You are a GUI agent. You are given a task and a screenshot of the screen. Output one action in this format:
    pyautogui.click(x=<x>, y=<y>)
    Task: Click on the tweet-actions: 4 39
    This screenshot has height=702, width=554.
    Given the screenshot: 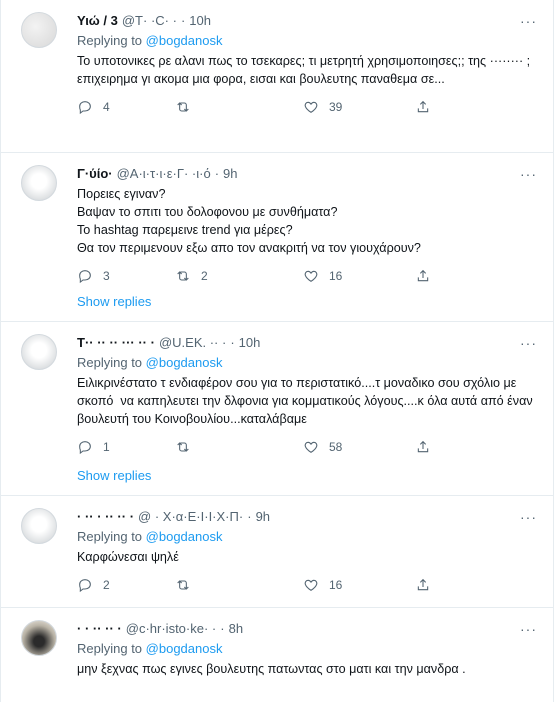 What is the action you would take?
    pyautogui.click(x=308, y=107)
    